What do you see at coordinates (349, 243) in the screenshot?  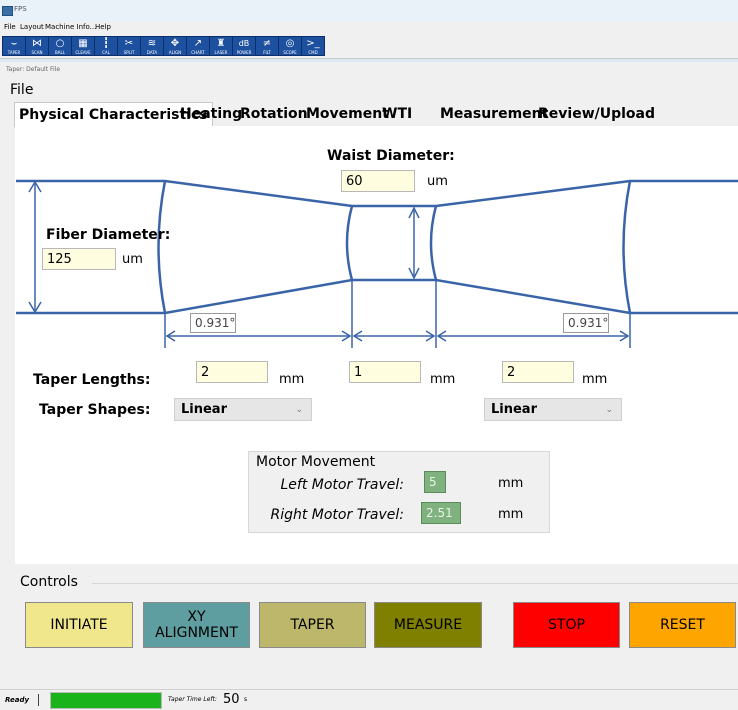 I see `waist-left-end` at bounding box center [349, 243].